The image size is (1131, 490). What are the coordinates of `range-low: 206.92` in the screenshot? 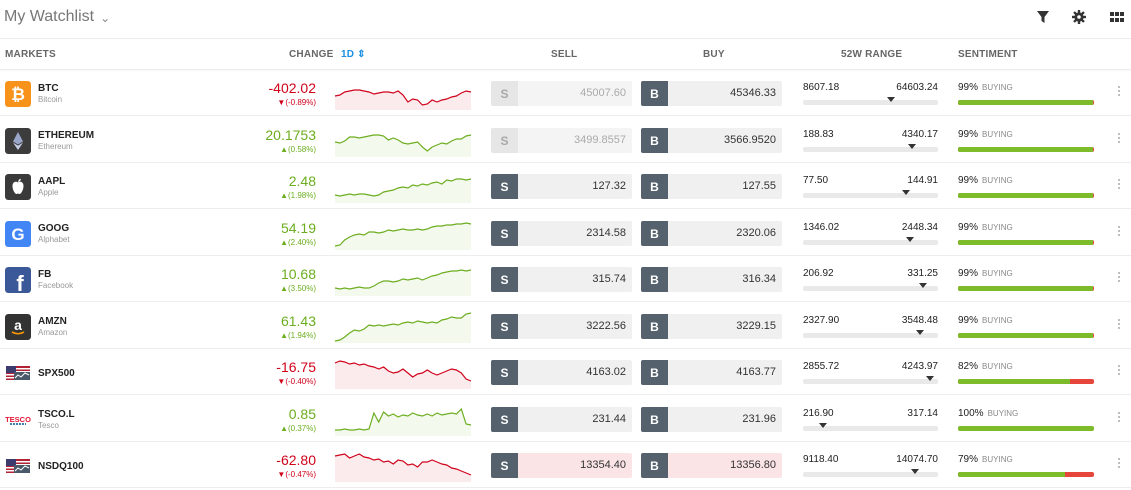 It's located at (818, 273).